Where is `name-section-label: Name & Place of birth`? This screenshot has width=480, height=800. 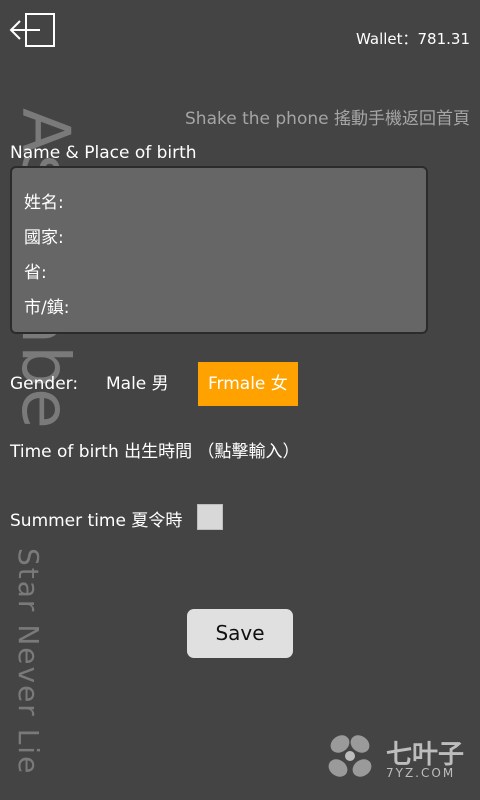 name-section-label: Name & Place of birth is located at coordinates (103, 153).